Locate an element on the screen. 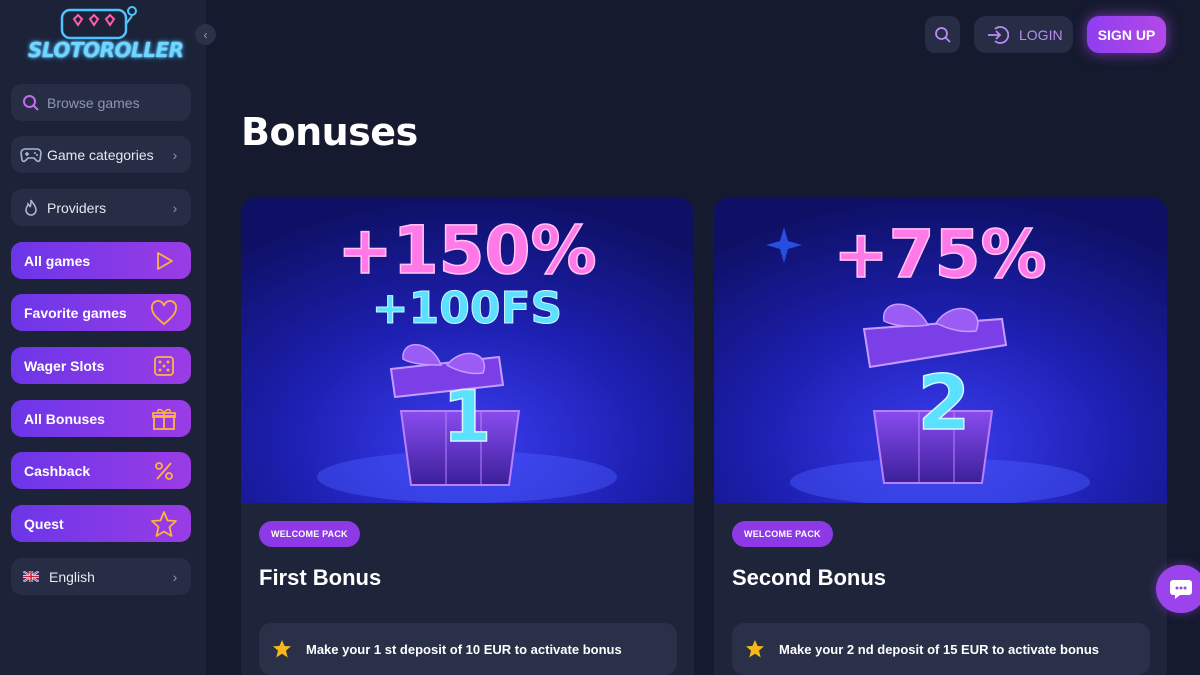 The height and width of the screenshot is (675, 1200). percent-icon is located at coordinates (164, 471).